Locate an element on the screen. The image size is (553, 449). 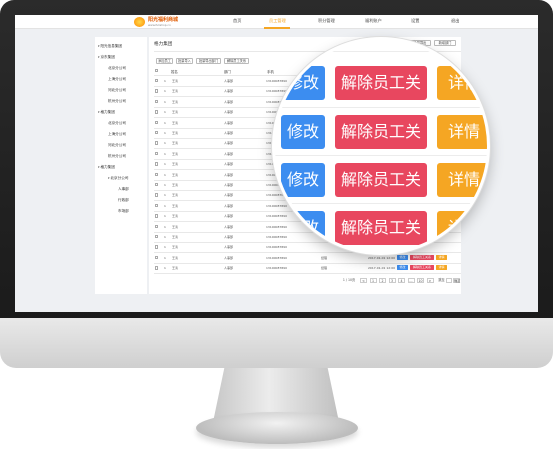
nav-points: 积分管理 is located at coordinates (326, 21).